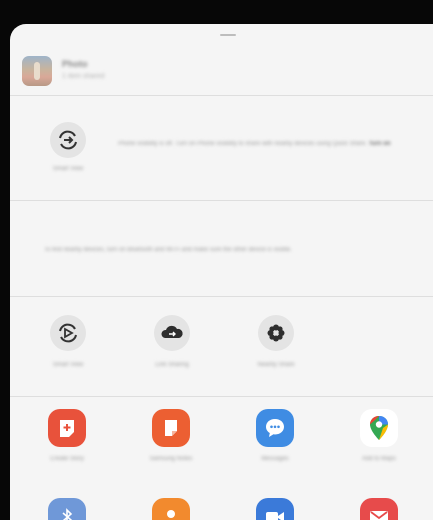  Describe the element at coordinates (68, 169) in the screenshot. I see `smart-view-label: Smart View` at that location.